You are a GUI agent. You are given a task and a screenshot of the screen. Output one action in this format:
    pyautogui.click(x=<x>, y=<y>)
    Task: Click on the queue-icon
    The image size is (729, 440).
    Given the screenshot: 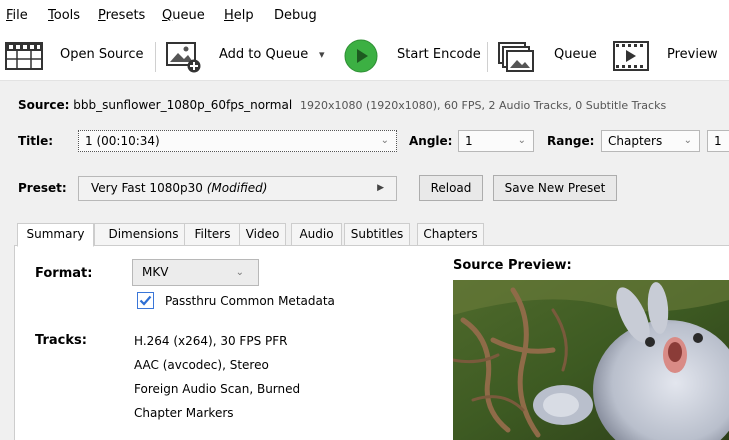 What is the action you would take?
    pyautogui.click(x=517, y=58)
    